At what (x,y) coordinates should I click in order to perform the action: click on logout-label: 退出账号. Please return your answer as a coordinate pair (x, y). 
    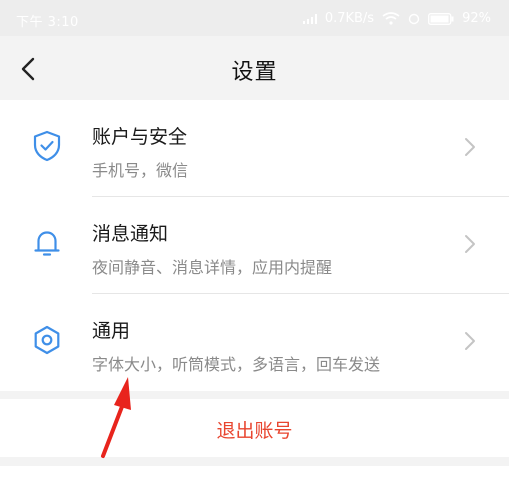
    Looking at the image, I should click on (254, 431).